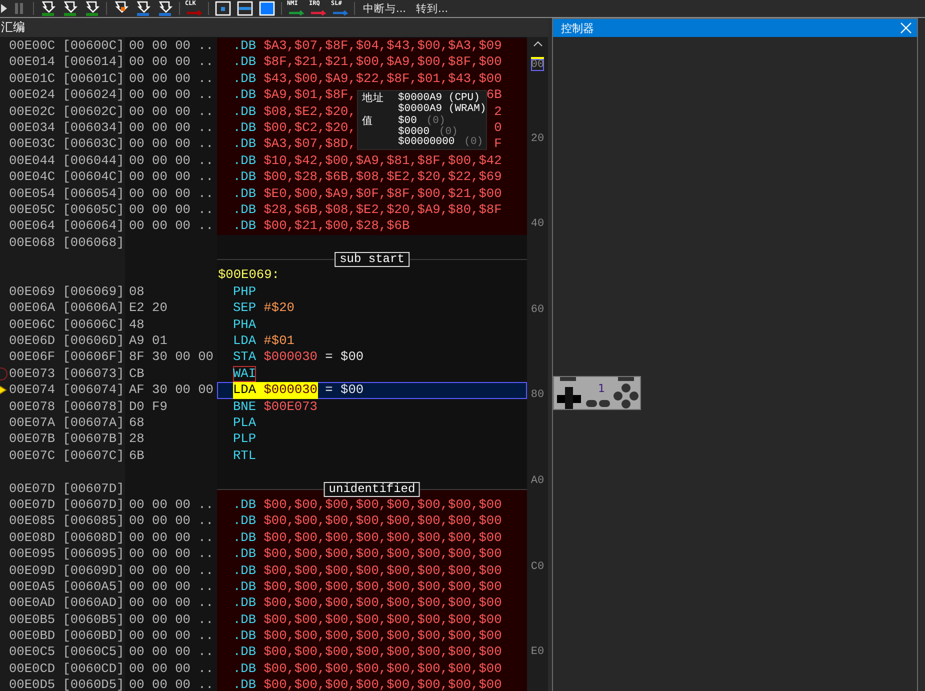 The image size is (925, 691). I want to click on address-text: 00E069 [006069], so click(66, 291).